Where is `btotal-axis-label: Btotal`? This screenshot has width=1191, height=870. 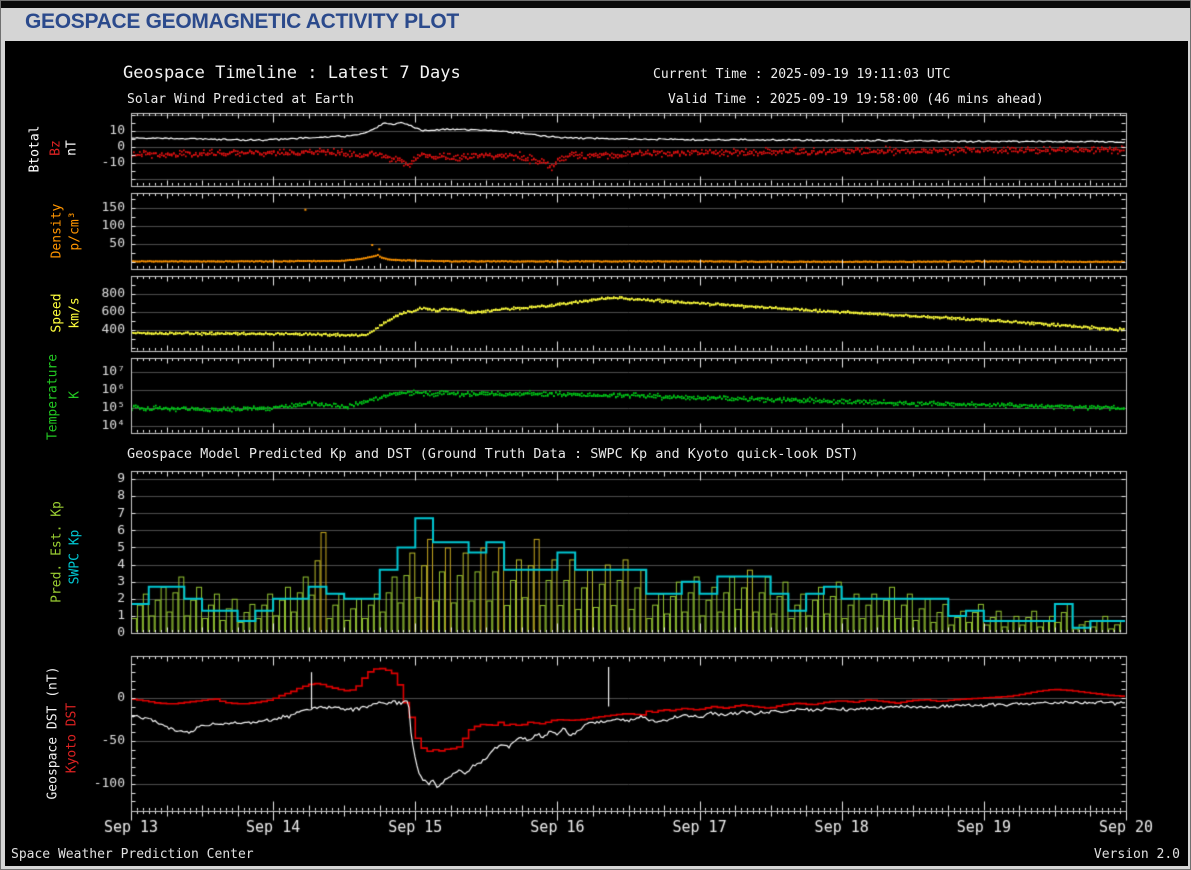
btotal-axis-label: Btotal is located at coordinates (35, 149).